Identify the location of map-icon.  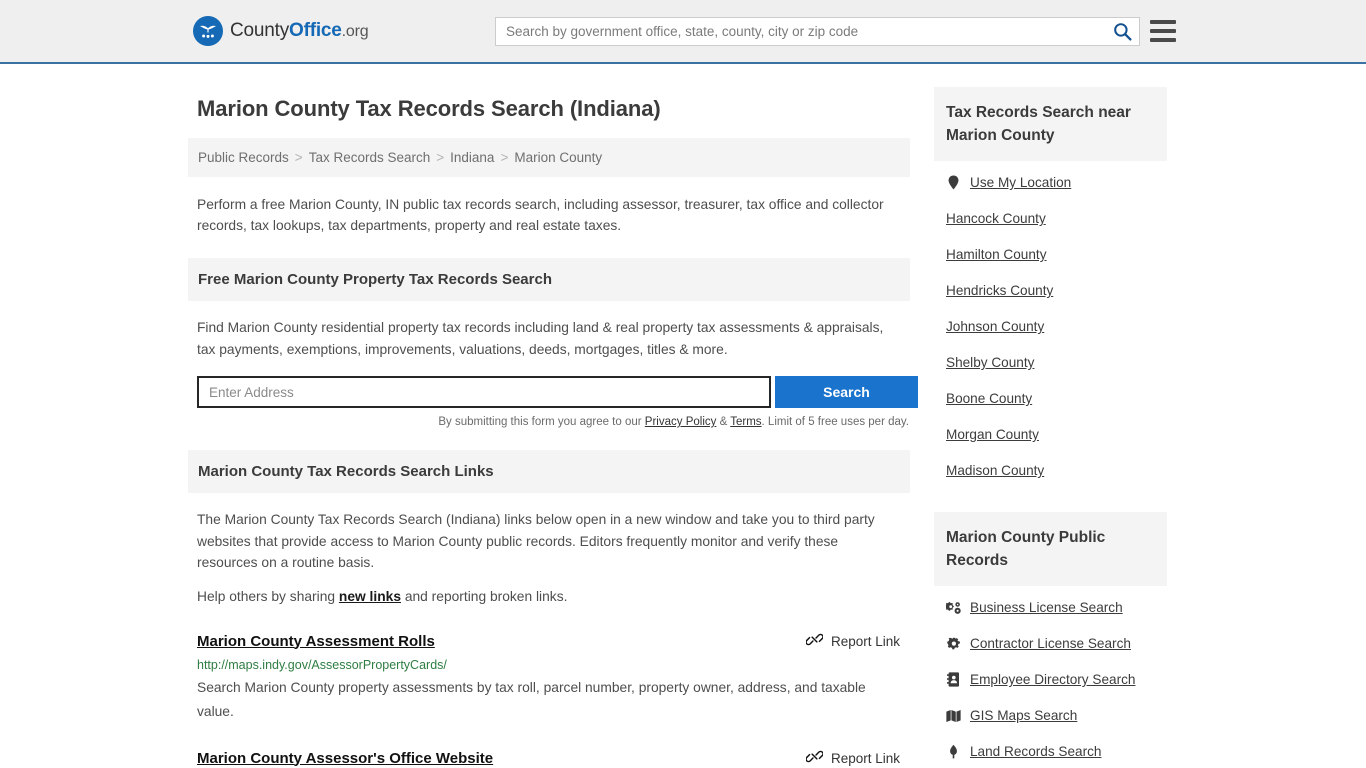
(953, 716).